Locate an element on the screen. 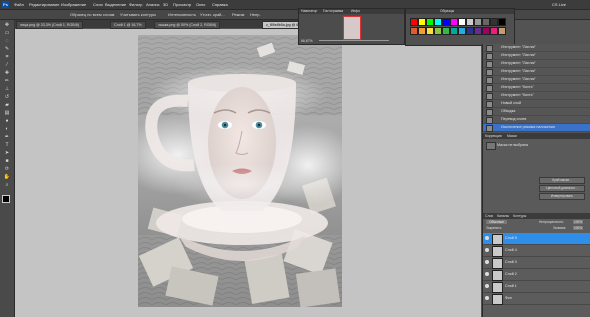  tab-swatches: Образцы is located at coordinates (447, 11).